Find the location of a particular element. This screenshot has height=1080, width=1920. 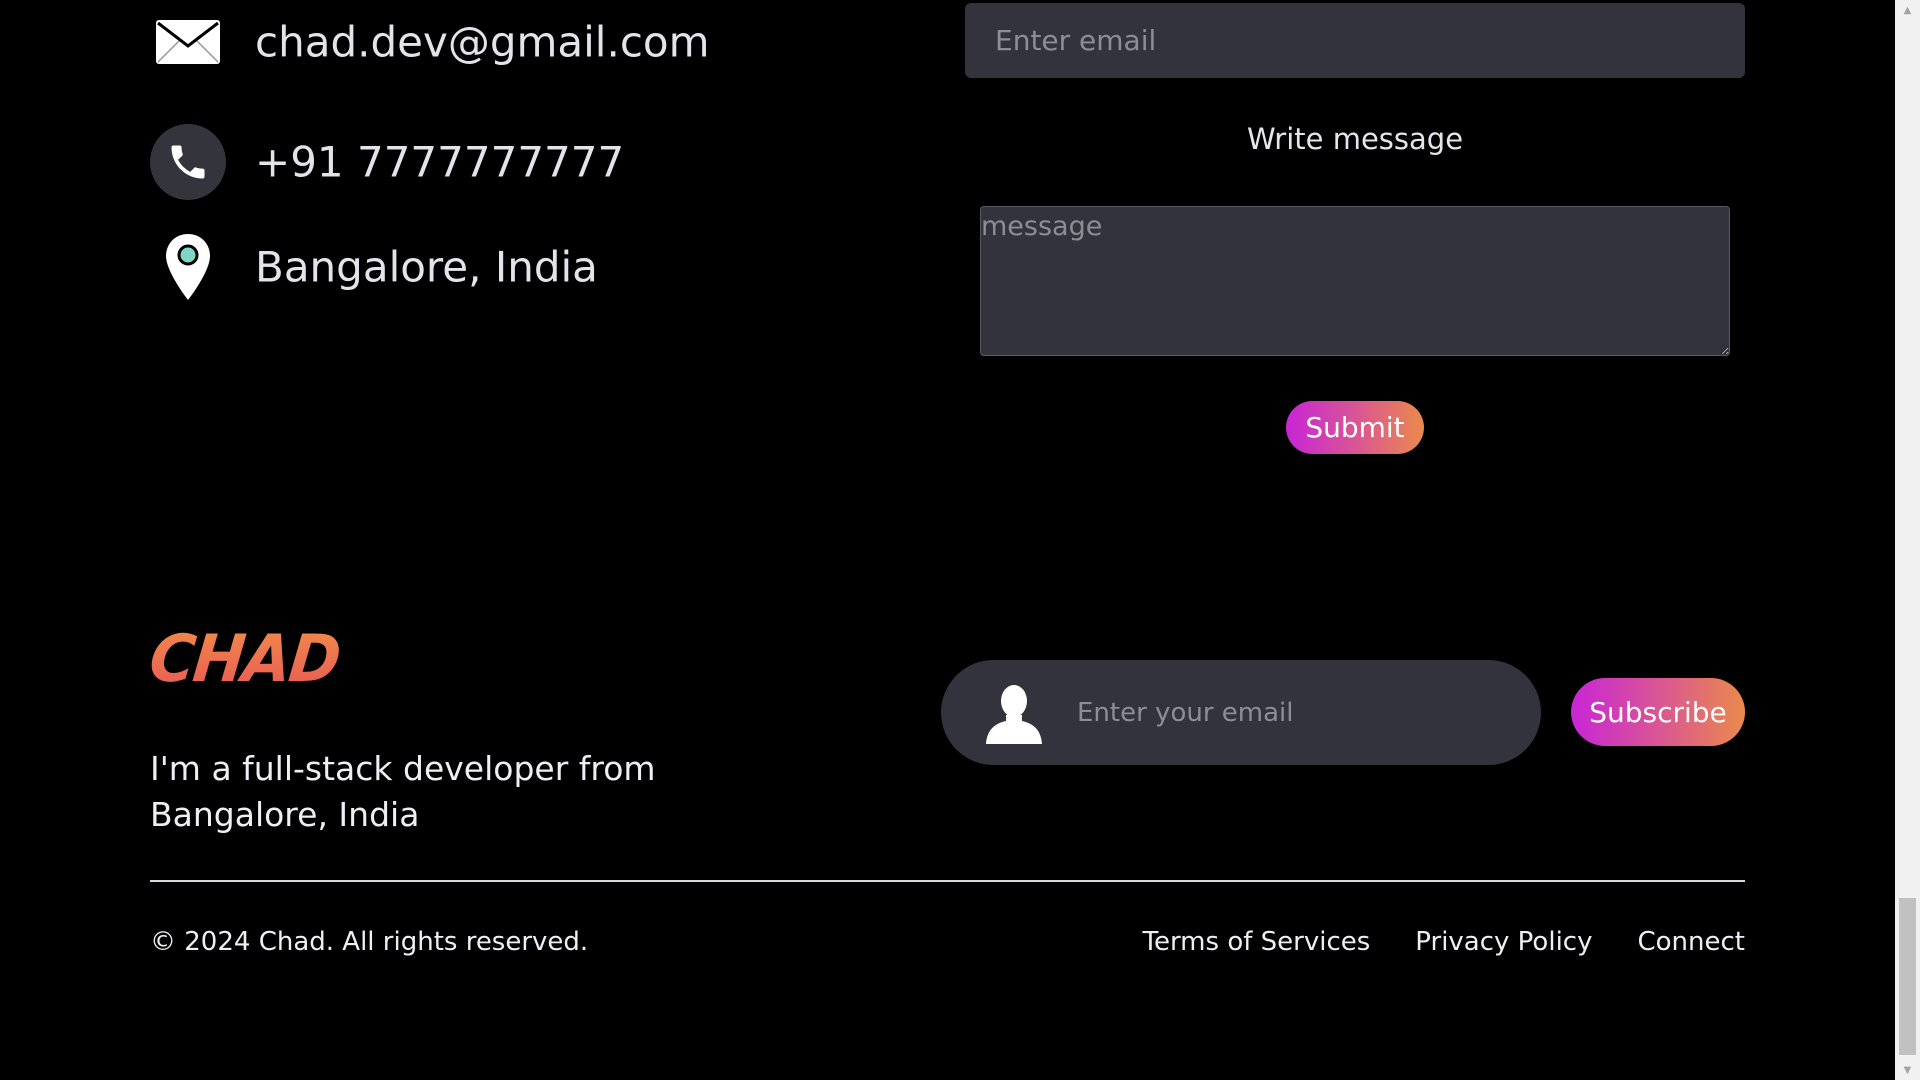

contact-location-row: Bangalore, India is located at coordinates (500, 267).